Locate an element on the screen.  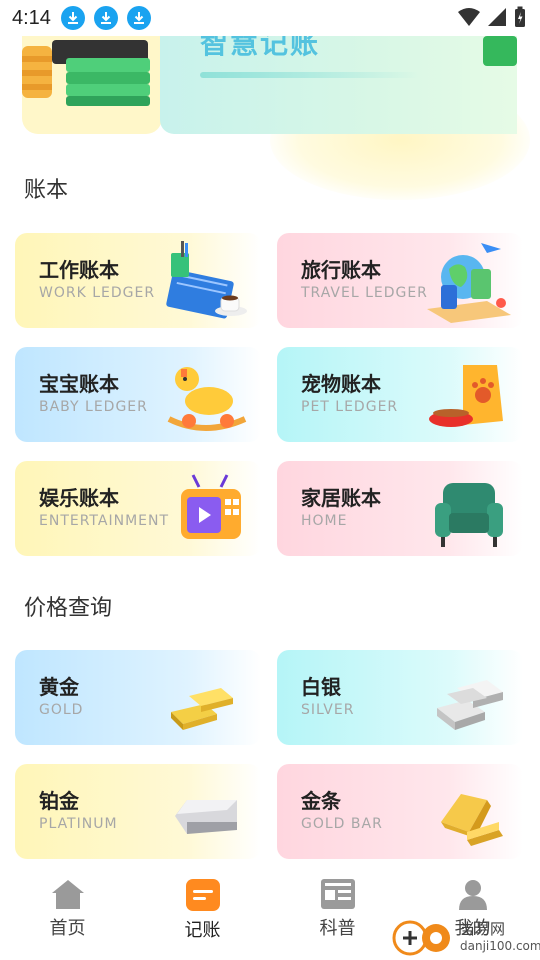
nav-label: 首页 is located at coordinates (67, 928).